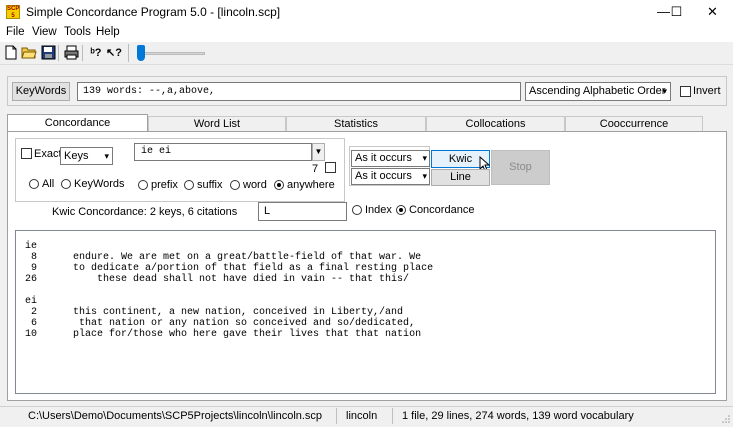 The image size is (733, 427). Describe the element at coordinates (26, 153) in the screenshot. I see `exact-checkbox` at that location.